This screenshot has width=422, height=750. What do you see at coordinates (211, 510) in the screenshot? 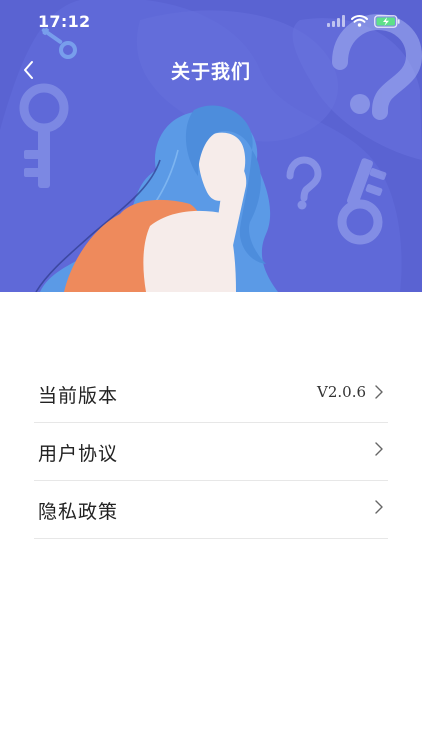
I see `menu-item-privacy-policy: 隐私政策` at bounding box center [211, 510].